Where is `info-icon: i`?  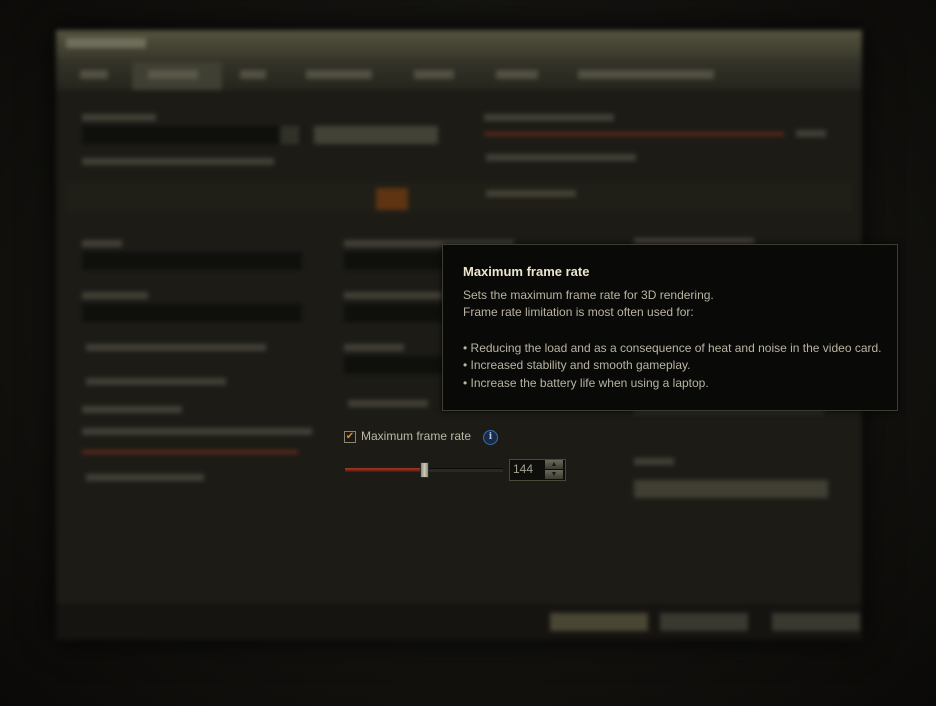
info-icon: i is located at coordinates (490, 437).